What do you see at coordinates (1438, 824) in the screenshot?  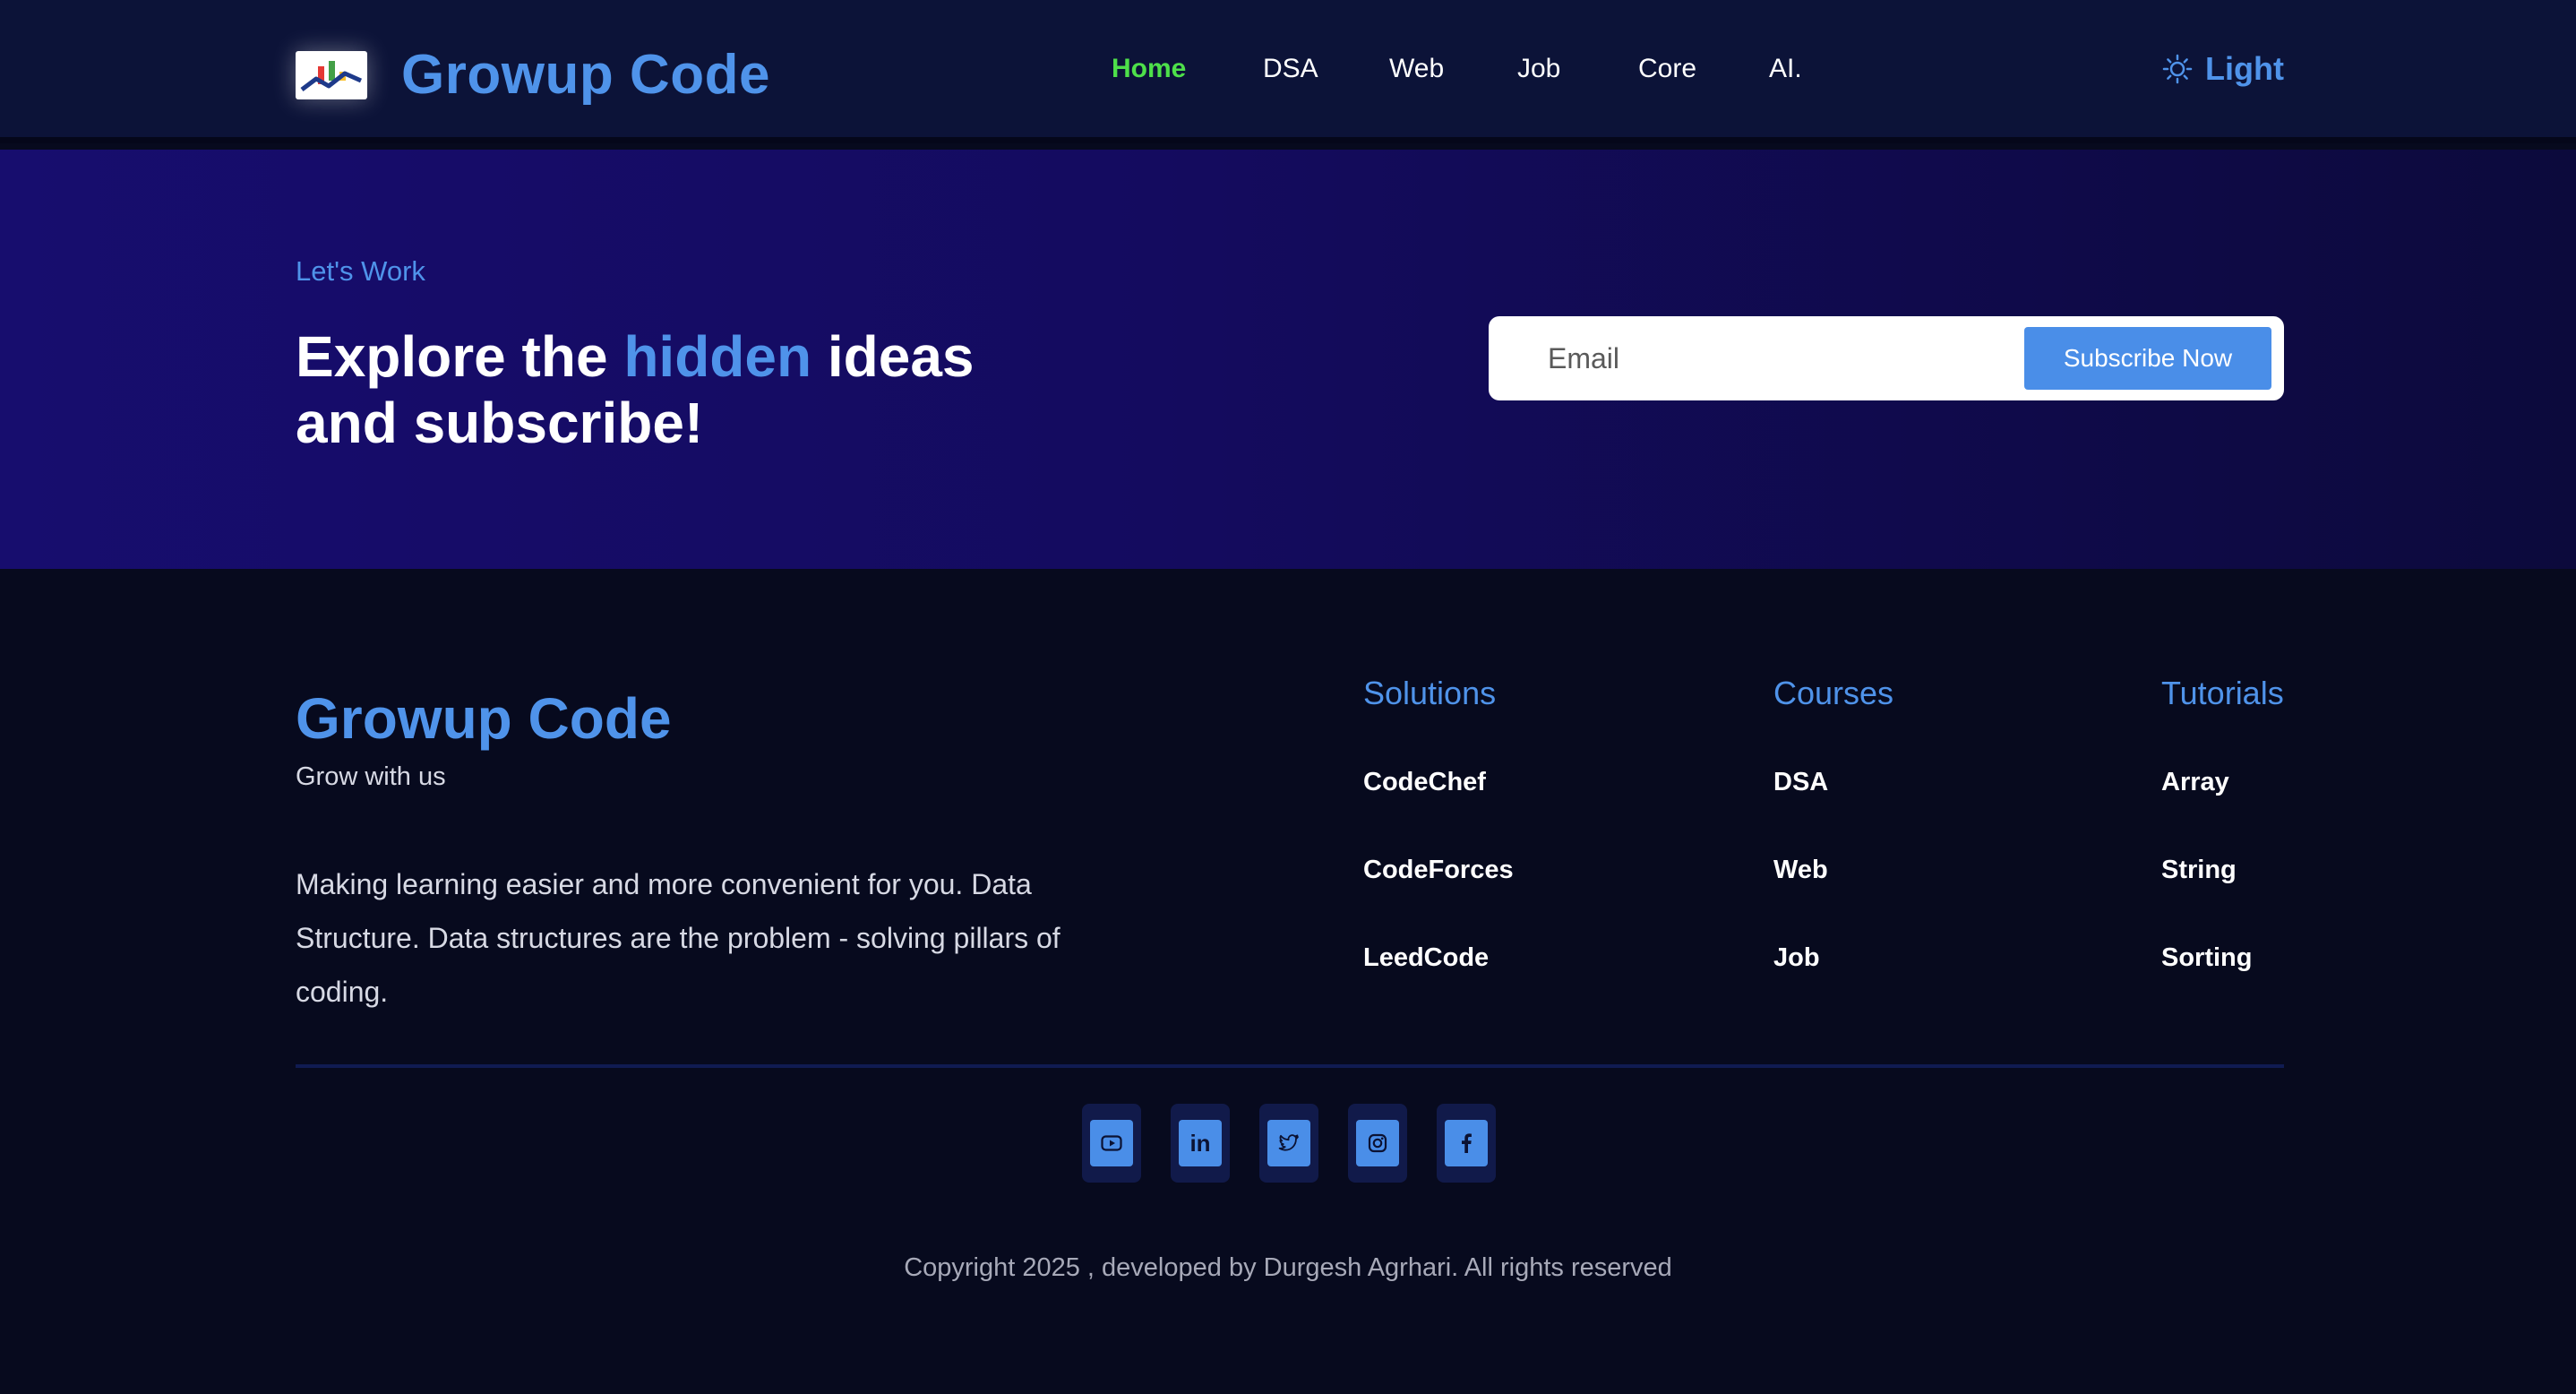 I see `footer-column-solutions: Solutions CodeChef CodeForces LeedCode` at bounding box center [1438, 824].